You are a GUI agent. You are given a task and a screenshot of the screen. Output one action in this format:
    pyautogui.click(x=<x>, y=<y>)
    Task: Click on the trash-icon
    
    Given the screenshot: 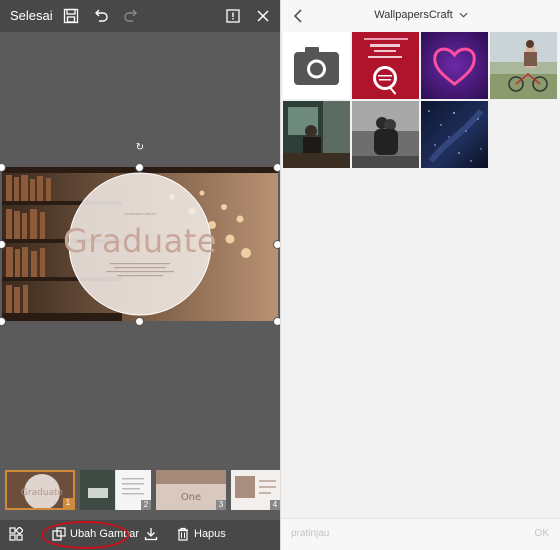 What is the action you would take?
    pyautogui.click(x=183, y=534)
    